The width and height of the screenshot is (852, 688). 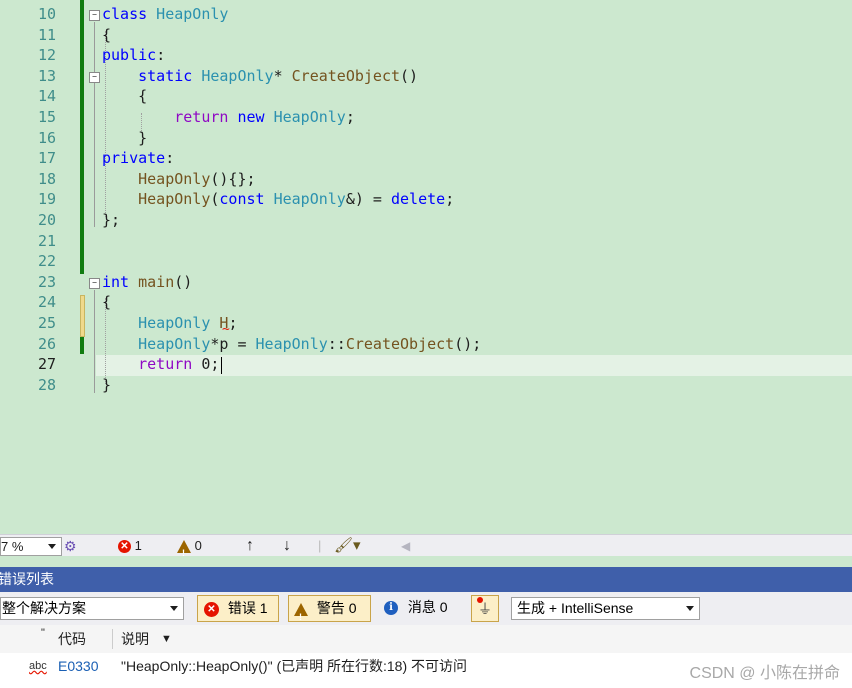 I want to click on errors-filter-button: ✕ 错误 1, so click(x=238, y=608).